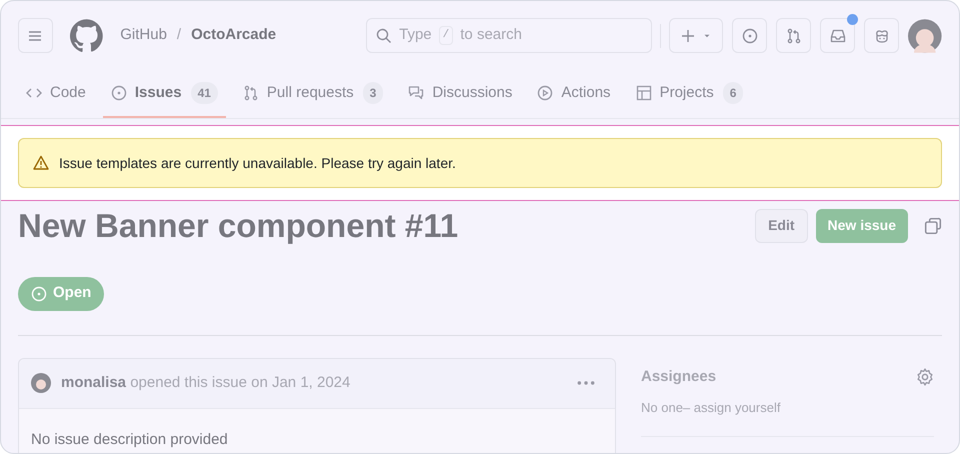 The width and height of the screenshot is (960, 454). I want to click on table-icon, so click(644, 93).